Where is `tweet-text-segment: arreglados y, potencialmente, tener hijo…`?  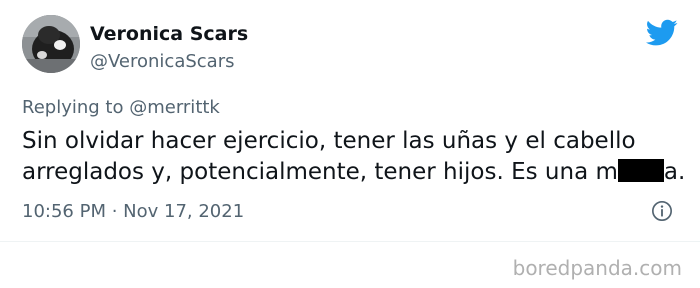
tweet-text-segment: arreglados y, potencialmente, tener hijo… is located at coordinates (320, 172).